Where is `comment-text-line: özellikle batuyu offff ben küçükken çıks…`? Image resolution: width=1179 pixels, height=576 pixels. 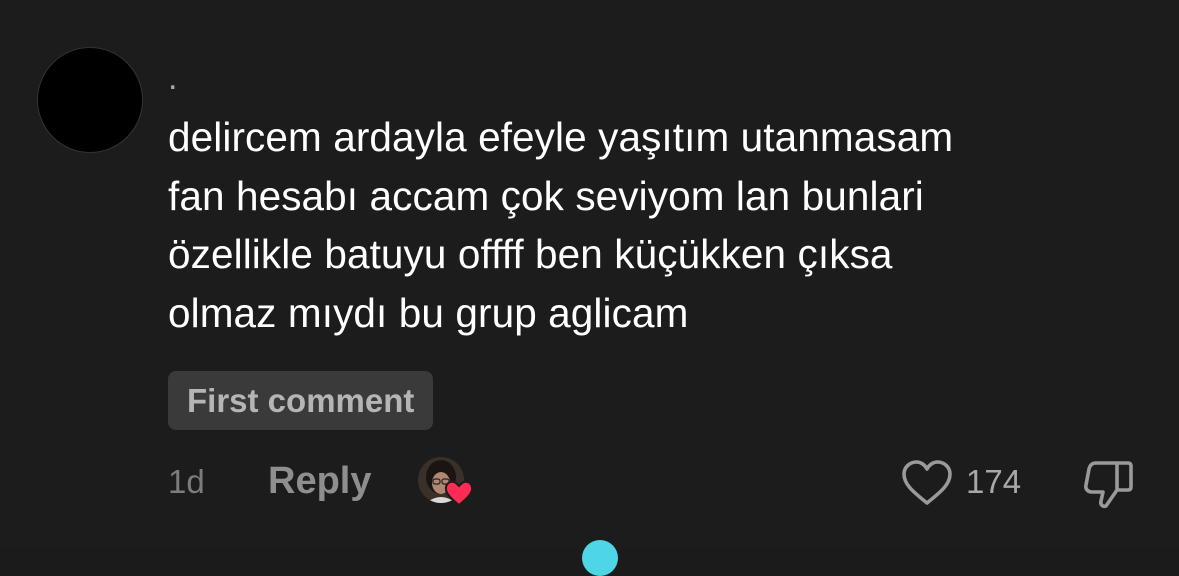 comment-text-line: özellikle batuyu offff ben küçükken çıks… is located at coordinates (530, 254).